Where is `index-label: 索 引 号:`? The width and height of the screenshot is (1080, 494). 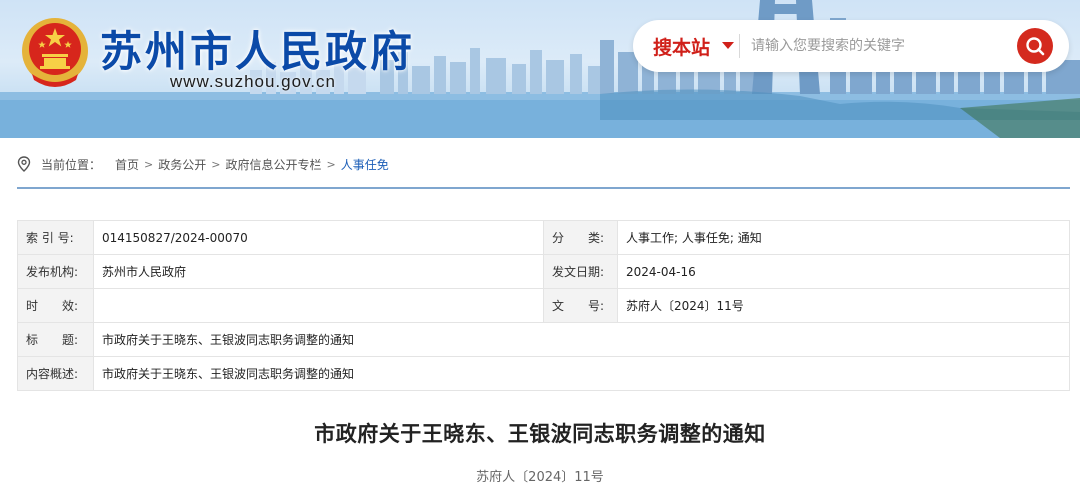 index-label: 索 引 号: is located at coordinates (55, 237).